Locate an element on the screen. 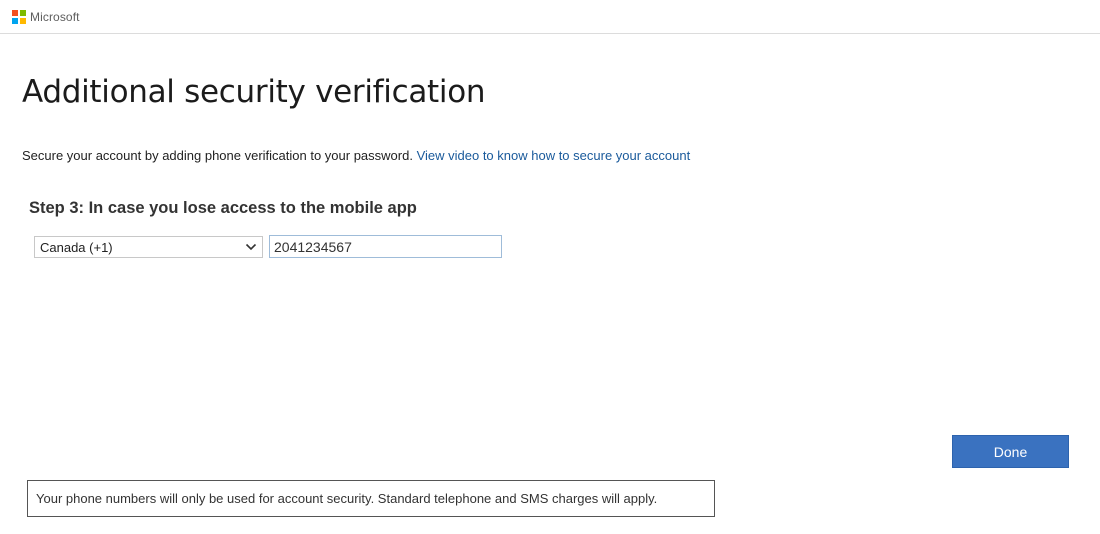 Image resolution: width=1100 pixels, height=534 pixels. logo-square-blue is located at coordinates (15, 21).